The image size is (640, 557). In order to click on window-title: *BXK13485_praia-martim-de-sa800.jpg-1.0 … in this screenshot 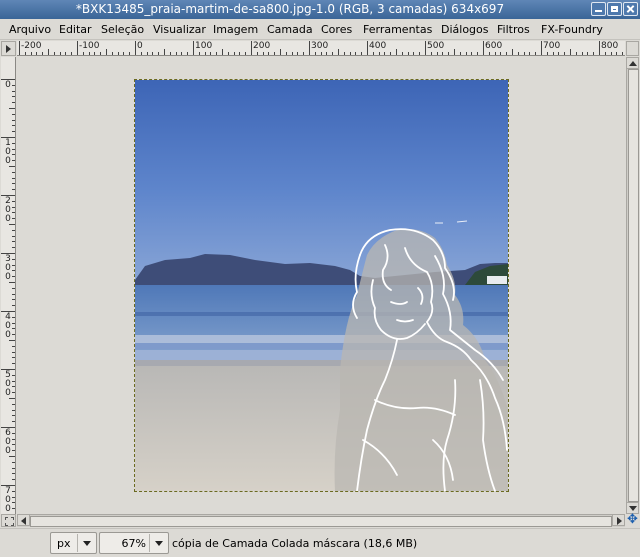, I will do `click(290, 9)`.